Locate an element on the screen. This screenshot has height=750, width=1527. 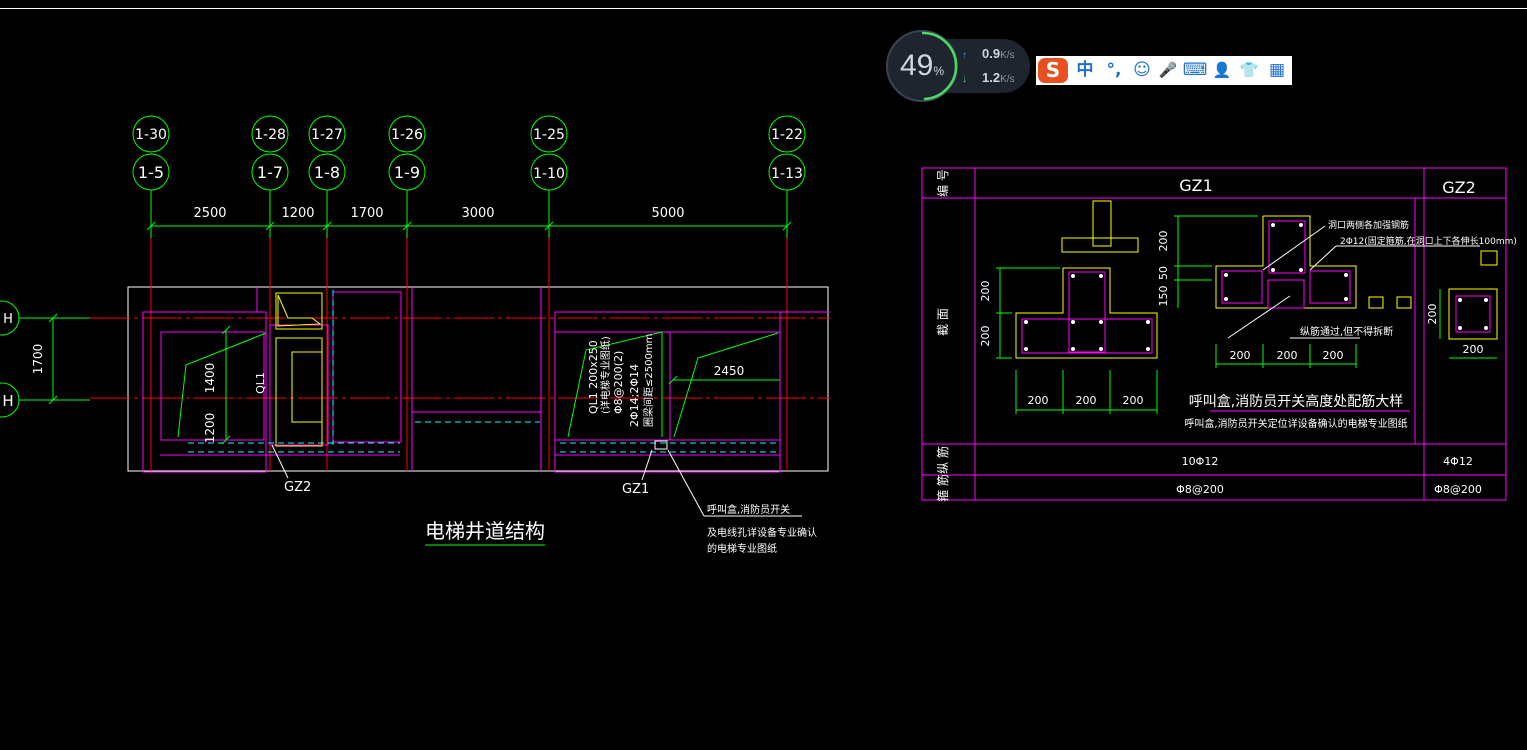
upload-rate: ↑ 0.9K/s is located at coordinates (988, 53).